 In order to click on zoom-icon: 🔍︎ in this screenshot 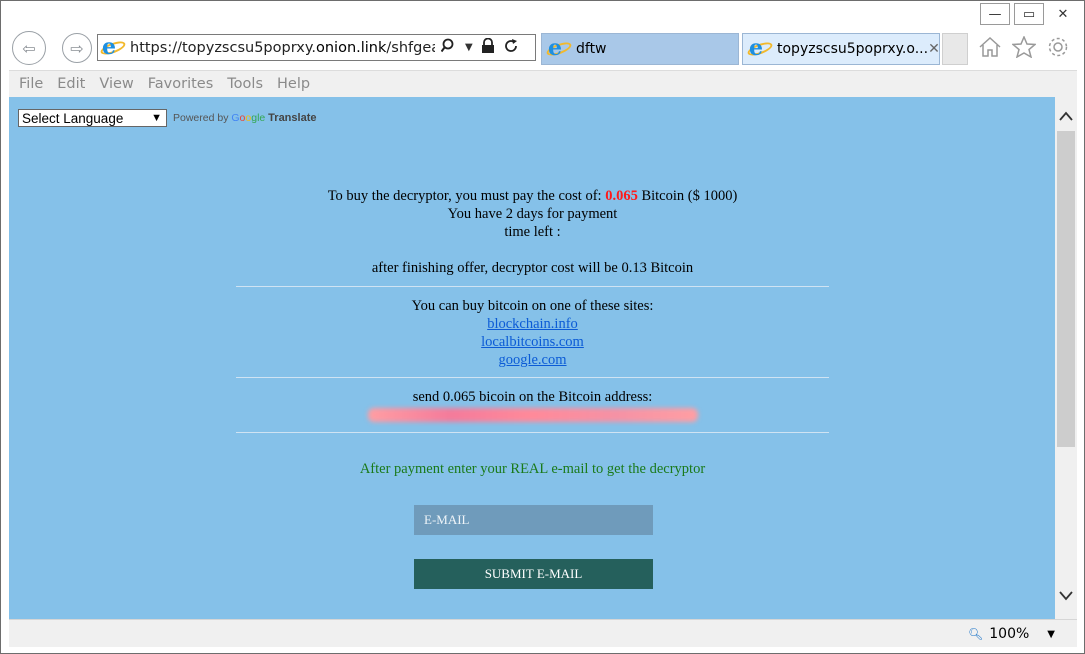, I will do `click(976, 634)`.